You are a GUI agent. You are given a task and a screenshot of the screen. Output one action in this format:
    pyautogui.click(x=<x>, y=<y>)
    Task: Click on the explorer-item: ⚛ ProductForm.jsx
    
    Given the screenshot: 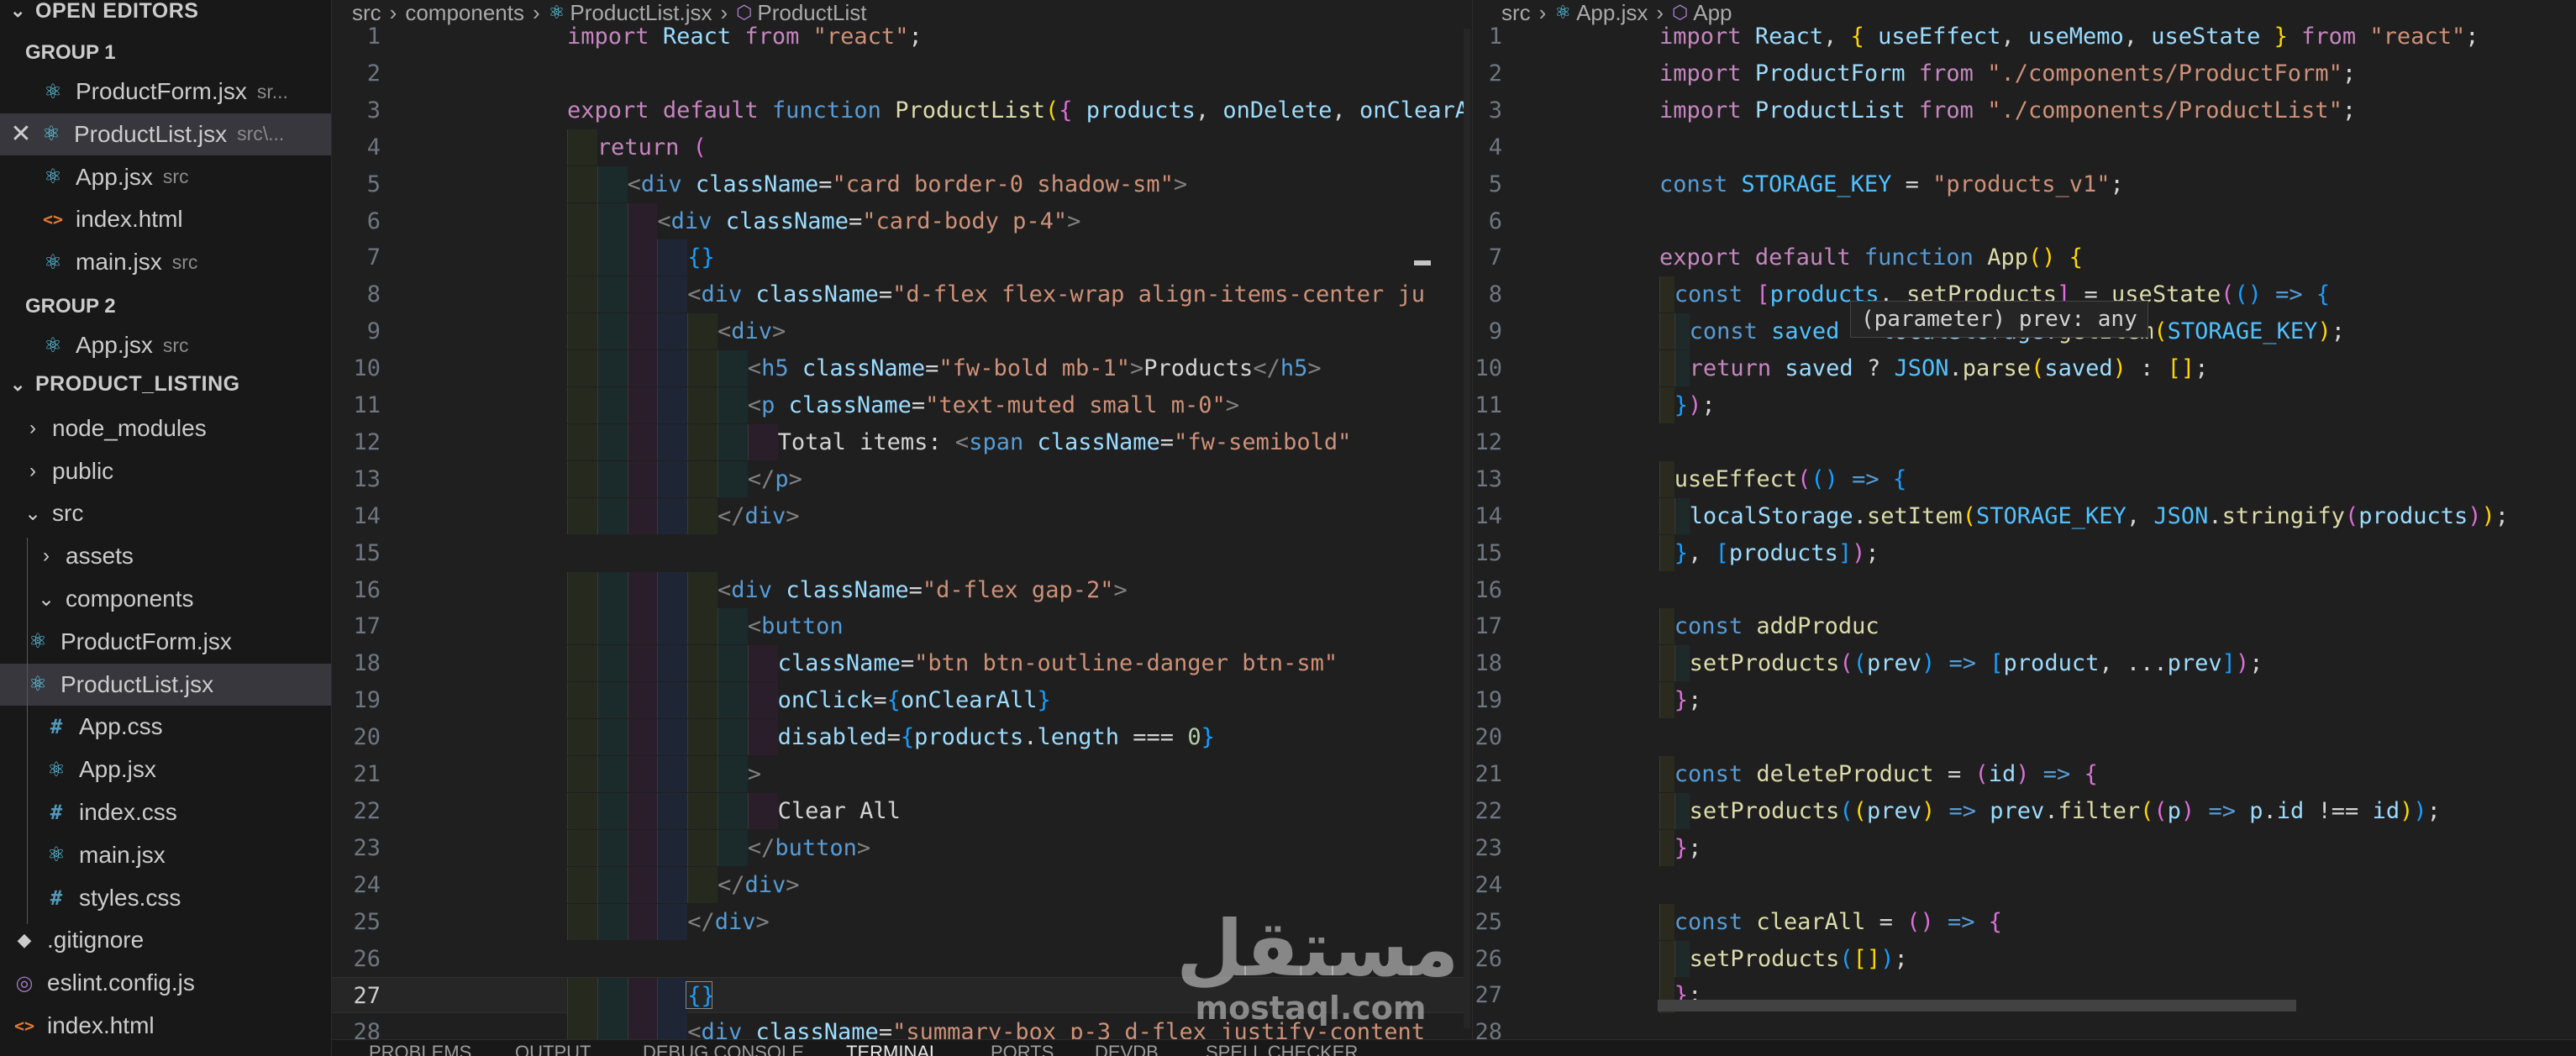 What is the action you would take?
    pyautogui.click(x=165, y=642)
    